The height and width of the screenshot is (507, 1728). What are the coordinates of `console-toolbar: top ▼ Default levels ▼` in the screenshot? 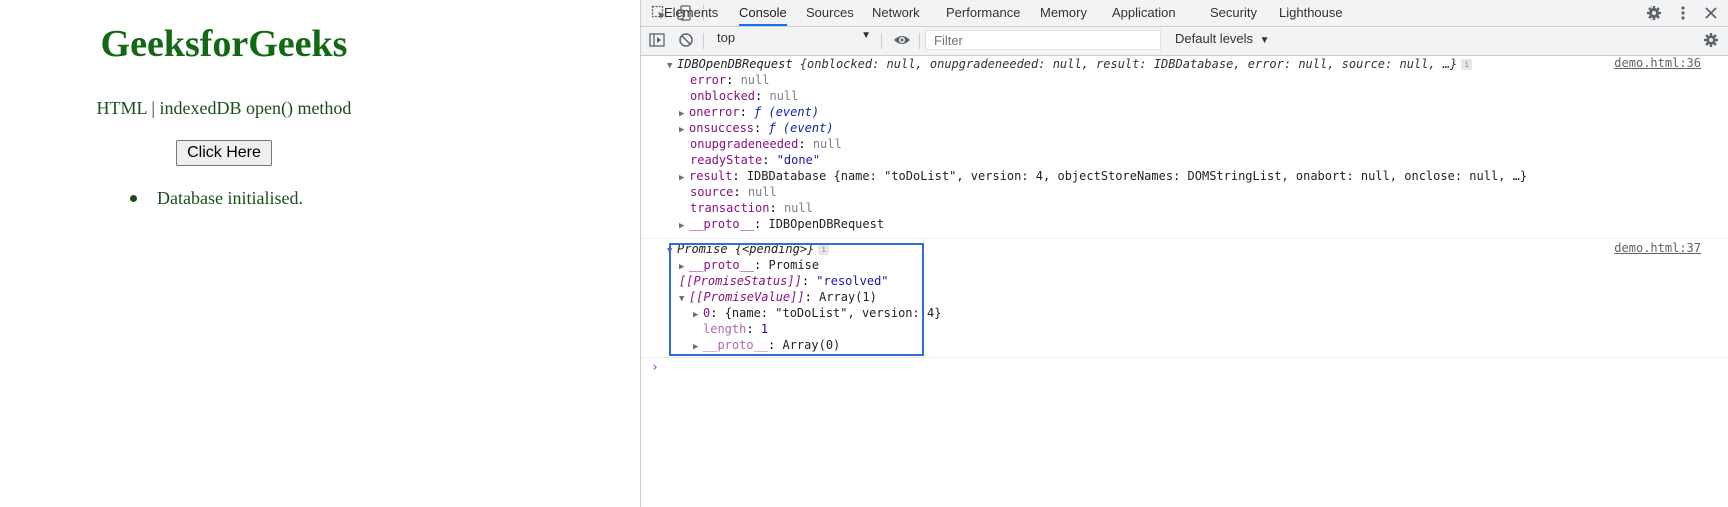 It's located at (1184, 41).